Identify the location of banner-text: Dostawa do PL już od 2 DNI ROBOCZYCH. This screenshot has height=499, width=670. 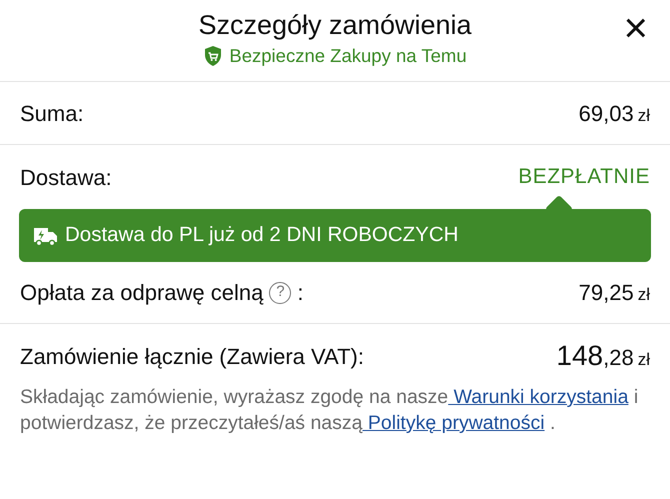
(261, 235).